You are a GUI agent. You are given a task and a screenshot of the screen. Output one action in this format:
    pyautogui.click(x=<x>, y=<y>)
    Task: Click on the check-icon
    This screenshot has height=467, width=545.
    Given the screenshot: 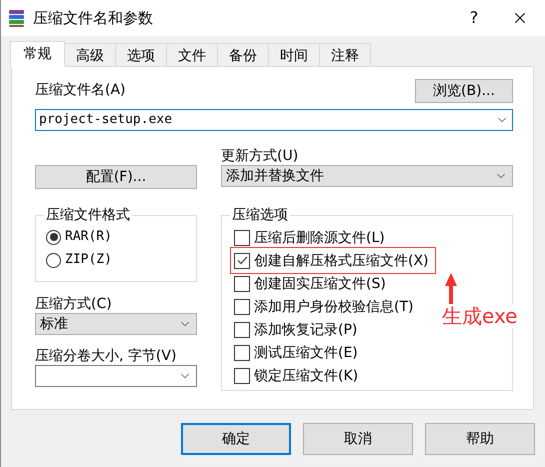 What is the action you would take?
    pyautogui.click(x=242, y=260)
    